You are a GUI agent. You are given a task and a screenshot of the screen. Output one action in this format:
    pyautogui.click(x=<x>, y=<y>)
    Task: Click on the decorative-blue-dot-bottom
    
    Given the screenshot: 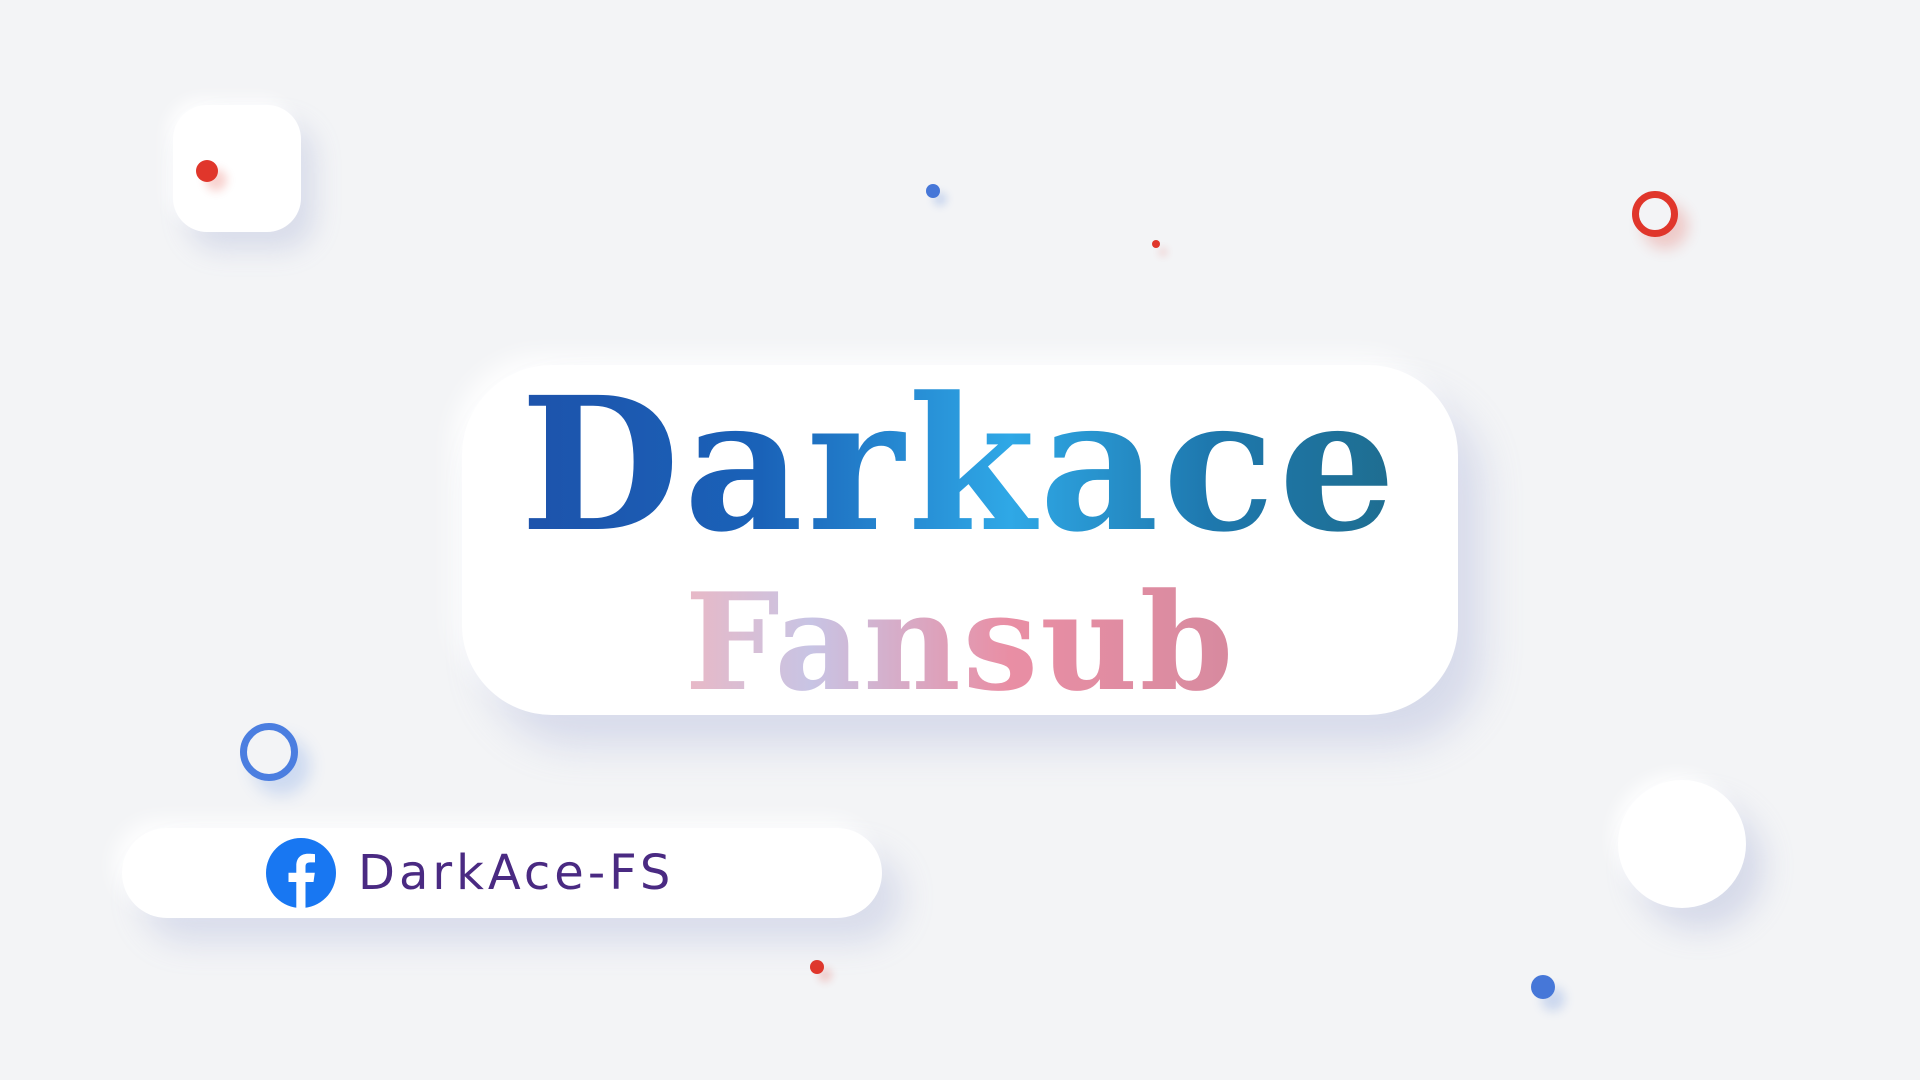 What is the action you would take?
    pyautogui.click(x=1543, y=987)
    